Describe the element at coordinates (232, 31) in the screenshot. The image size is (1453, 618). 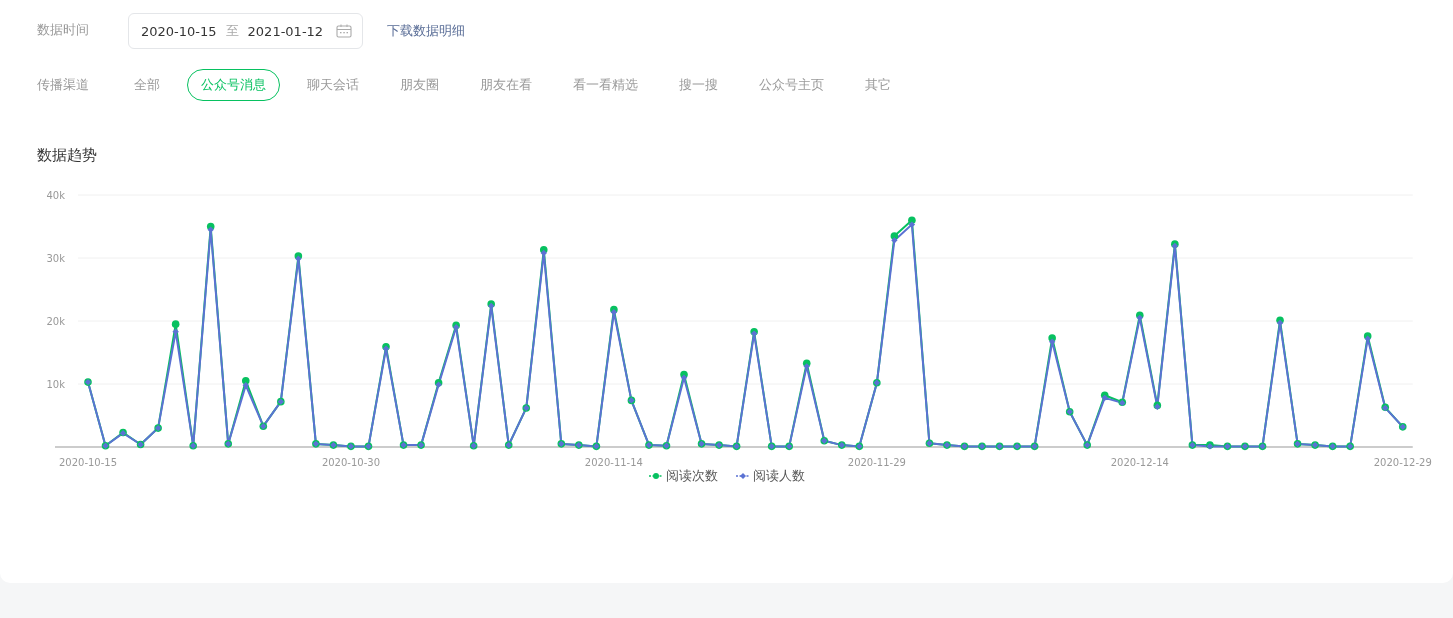
I see `range-separator: 至` at that location.